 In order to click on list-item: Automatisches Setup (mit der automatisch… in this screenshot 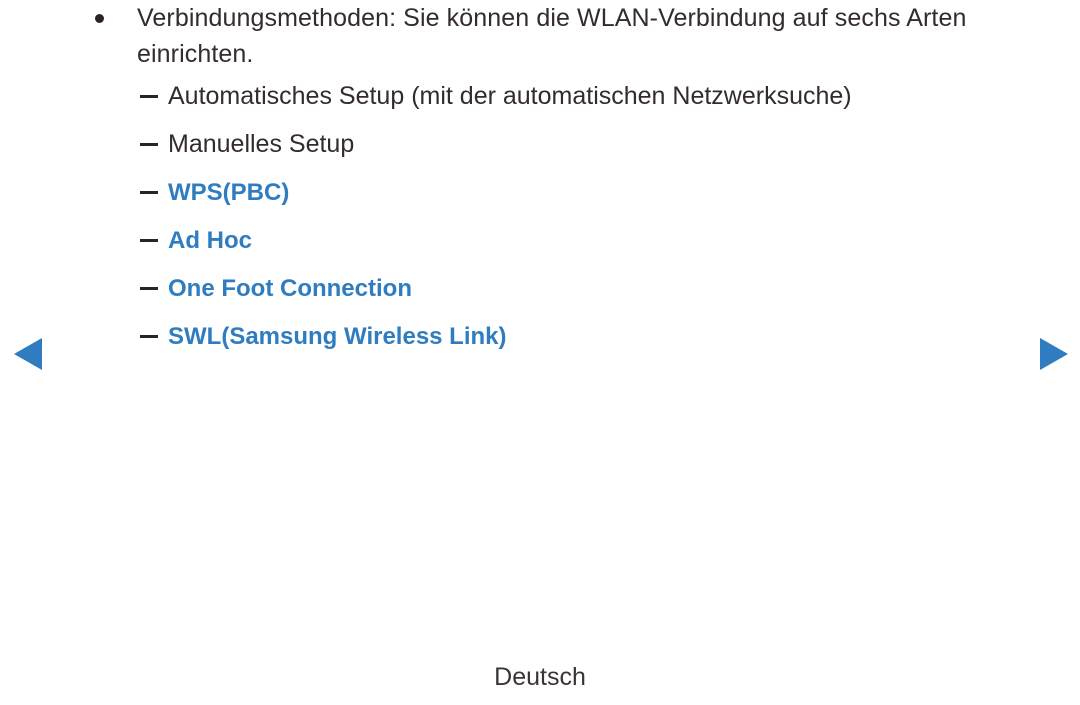, I will do `click(540, 96)`.